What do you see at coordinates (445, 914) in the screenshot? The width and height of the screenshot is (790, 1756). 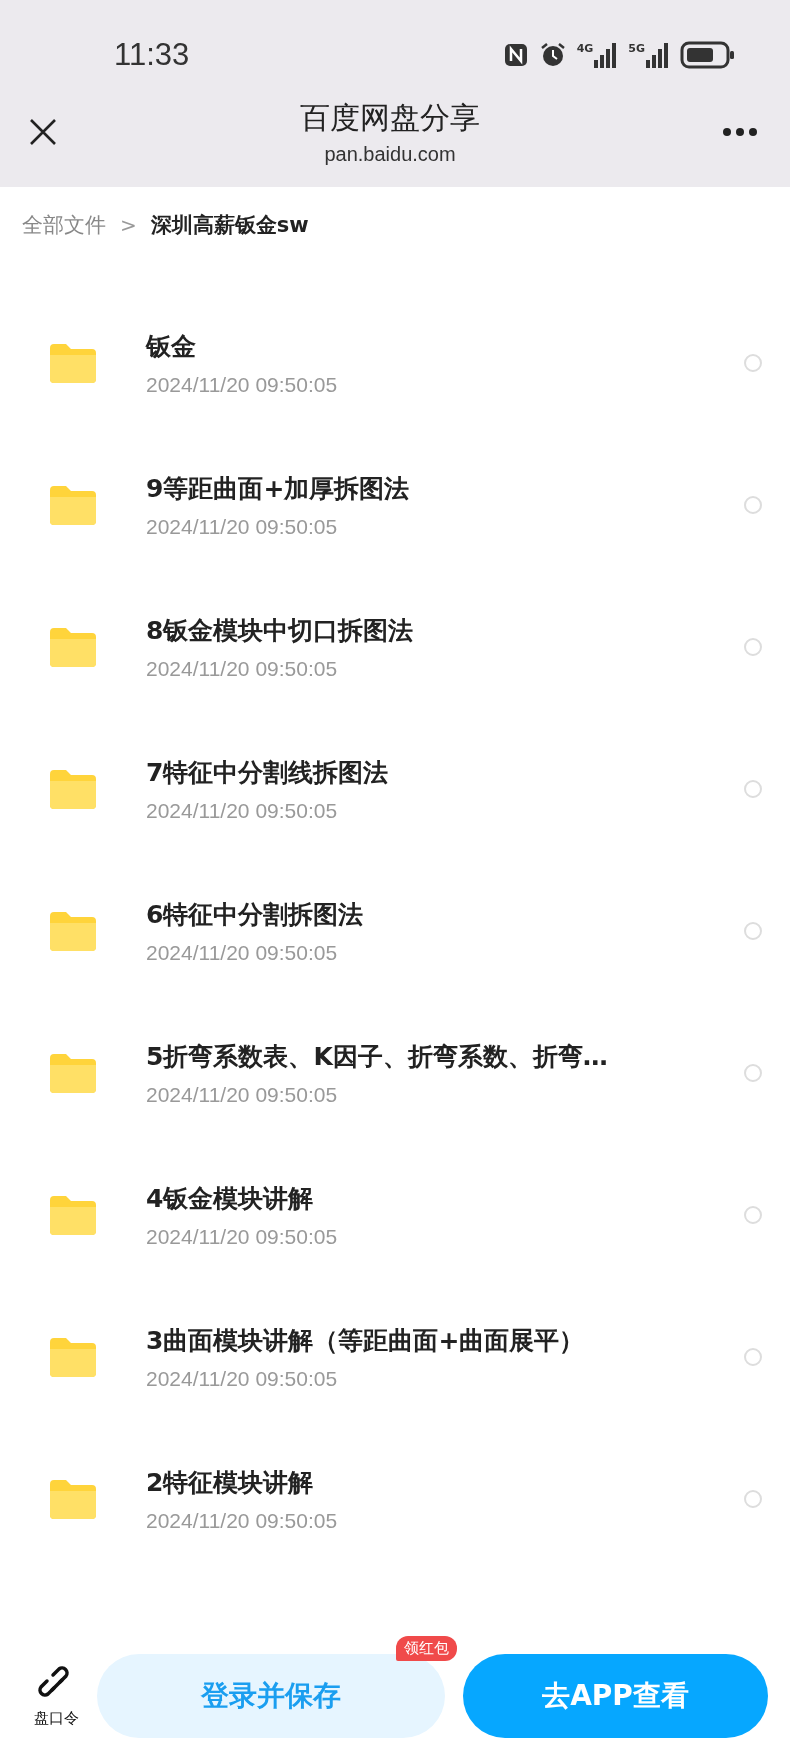 I see `folder-name: 6特征中分割拆图法` at bounding box center [445, 914].